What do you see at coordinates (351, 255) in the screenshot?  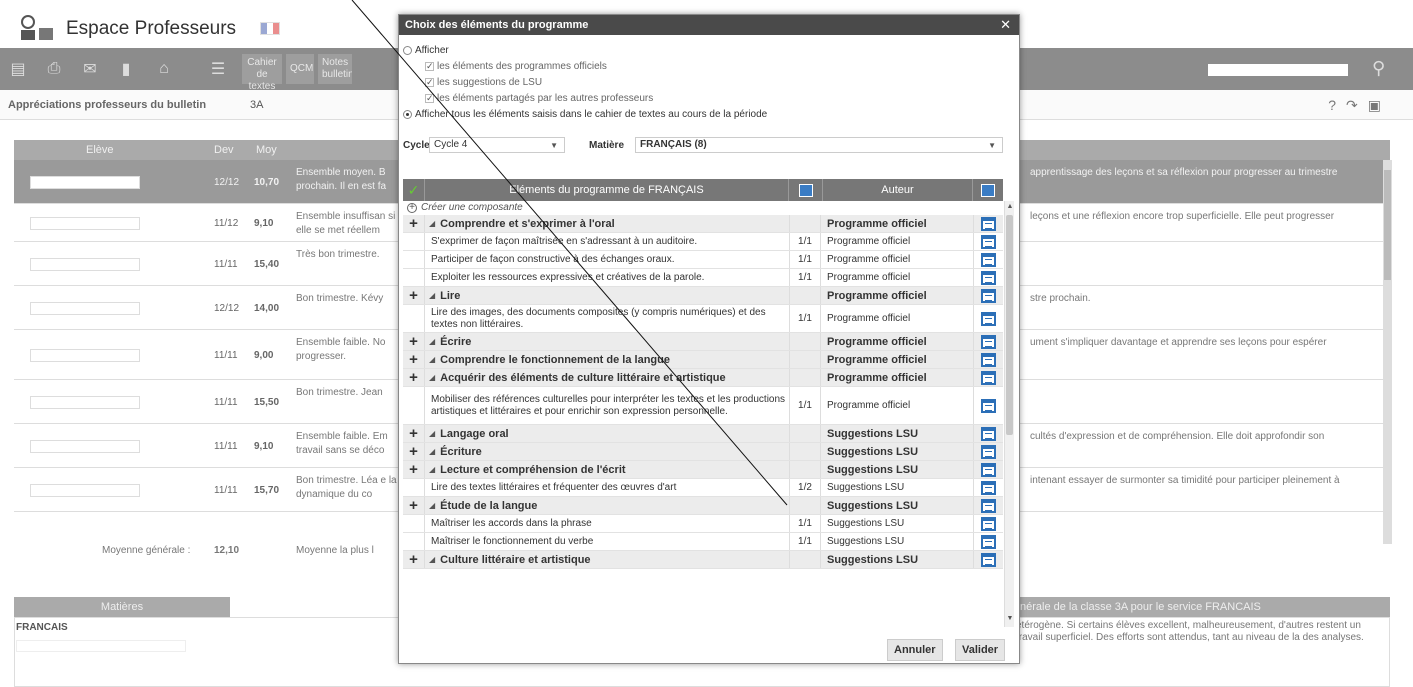 I see `appreciation-text: Très bon trimestre.` at bounding box center [351, 255].